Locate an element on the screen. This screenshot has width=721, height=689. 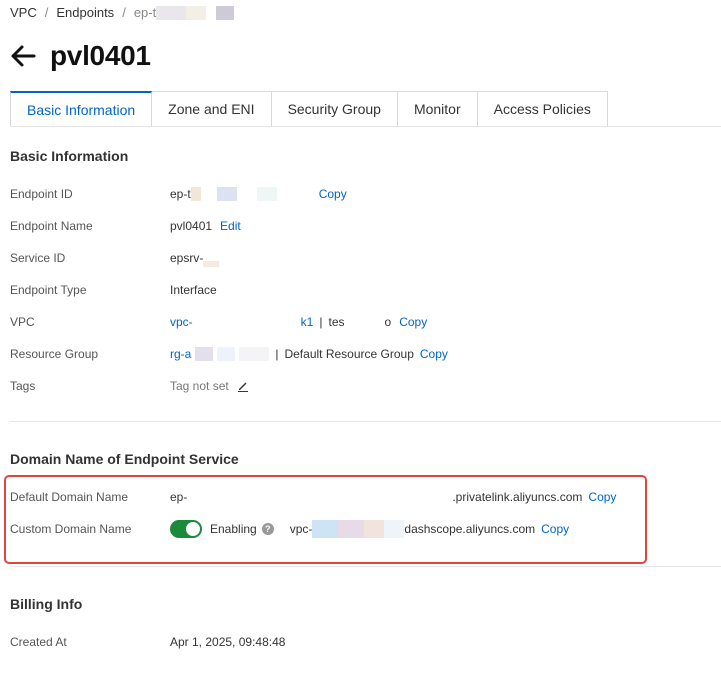
row-created-at: Created At Apr 1, 2025, 09:48:48 is located at coordinates (147, 642).